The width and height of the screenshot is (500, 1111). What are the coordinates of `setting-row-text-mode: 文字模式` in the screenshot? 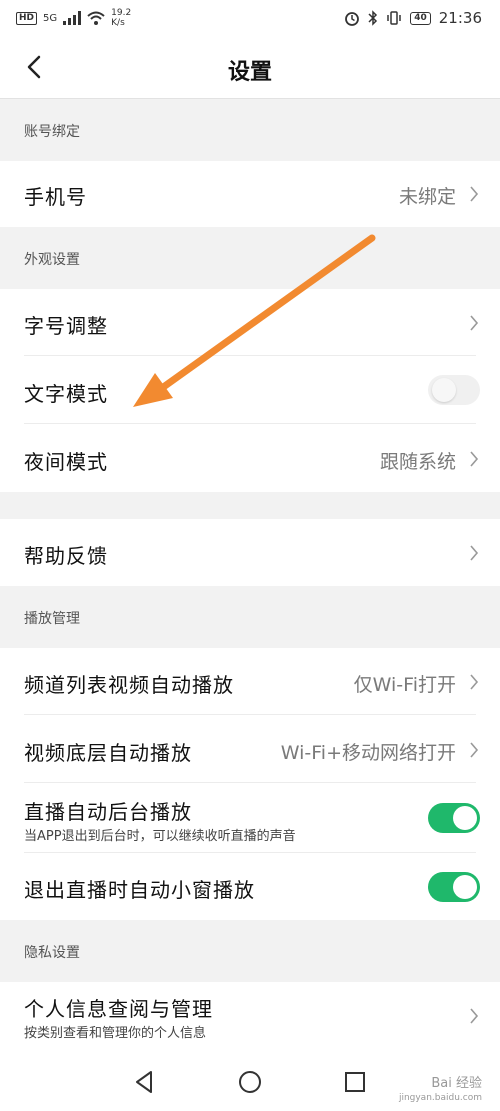 It's located at (250, 390).